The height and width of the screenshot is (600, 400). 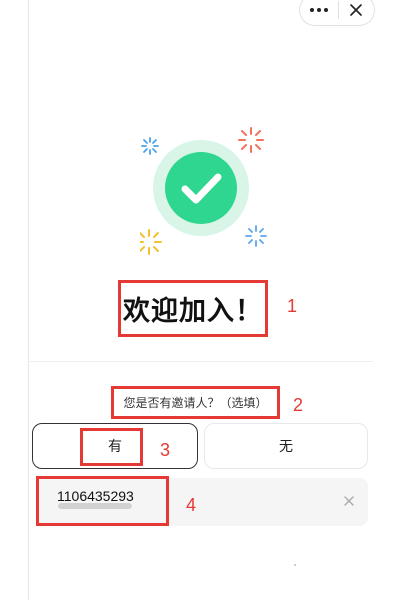 What do you see at coordinates (203, 191) in the screenshot?
I see `success-check-icon` at bounding box center [203, 191].